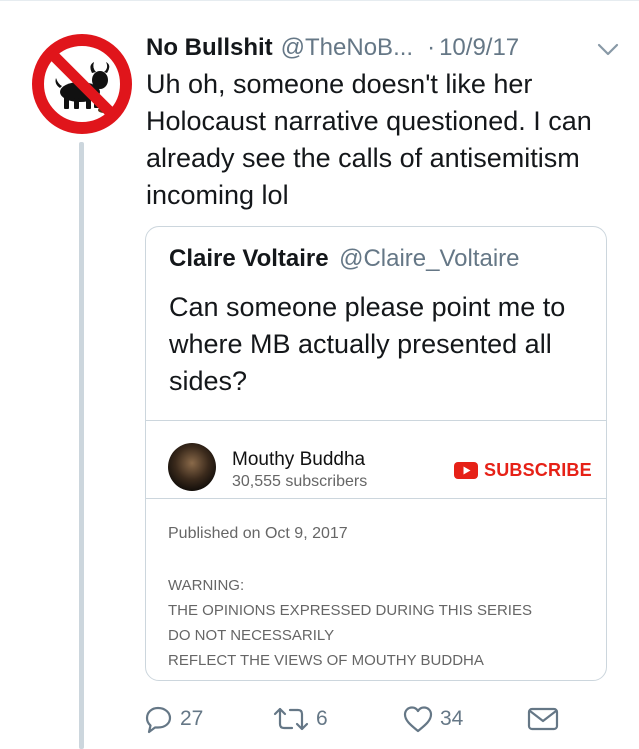 The height and width of the screenshot is (749, 639). What do you see at coordinates (82, 84) in the screenshot?
I see `no-bullshit-logo-icon` at bounding box center [82, 84].